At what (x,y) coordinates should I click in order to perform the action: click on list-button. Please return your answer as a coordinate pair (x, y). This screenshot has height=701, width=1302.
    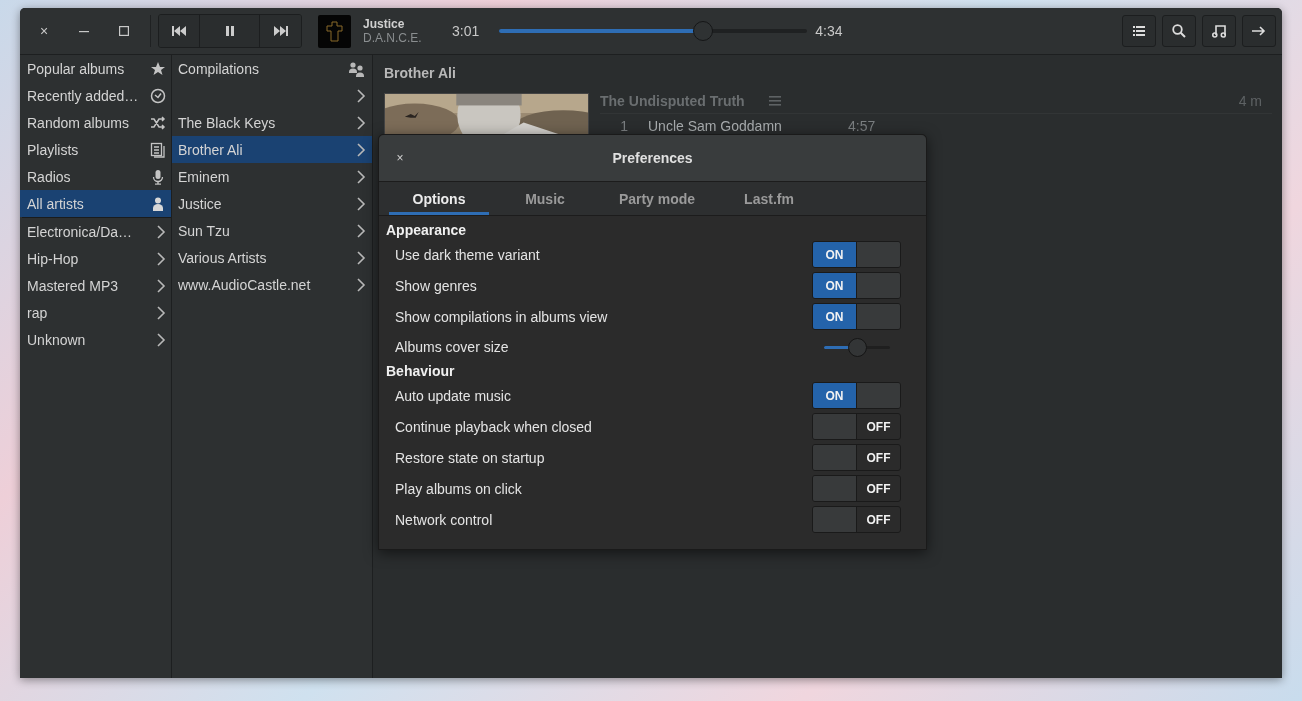
    Looking at the image, I should click on (1139, 31).